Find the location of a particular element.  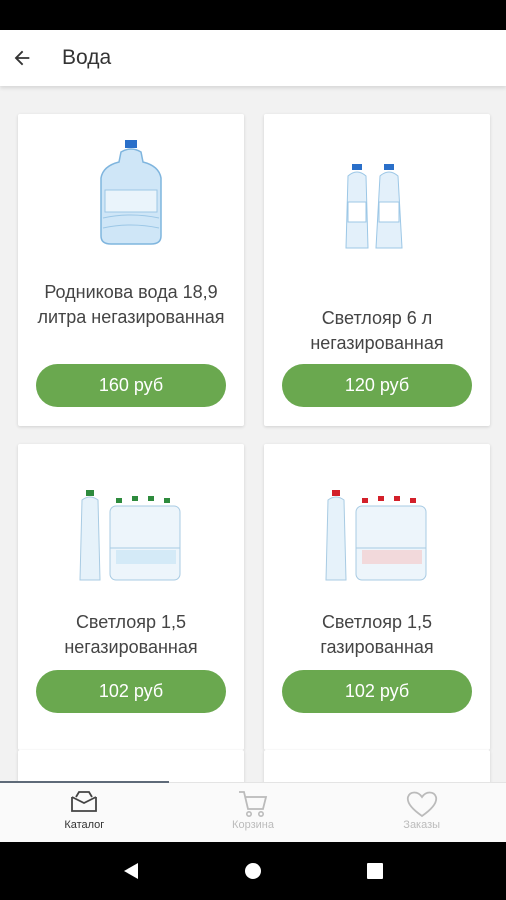

product-name: Светлояр 6 л негазированная is located at coordinates (377, 330).